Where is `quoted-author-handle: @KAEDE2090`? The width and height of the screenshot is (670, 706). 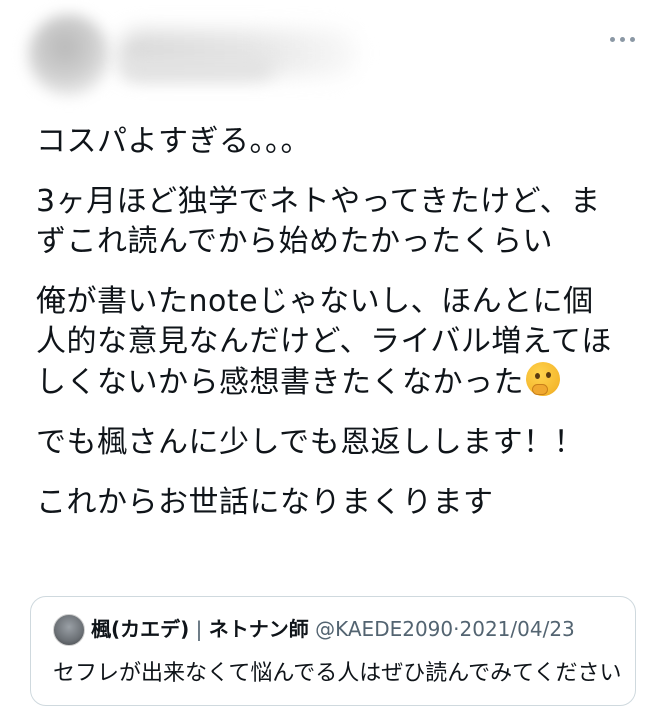 quoted-author-handle: @KAEDE2090 is located at coordinates (384, 629).